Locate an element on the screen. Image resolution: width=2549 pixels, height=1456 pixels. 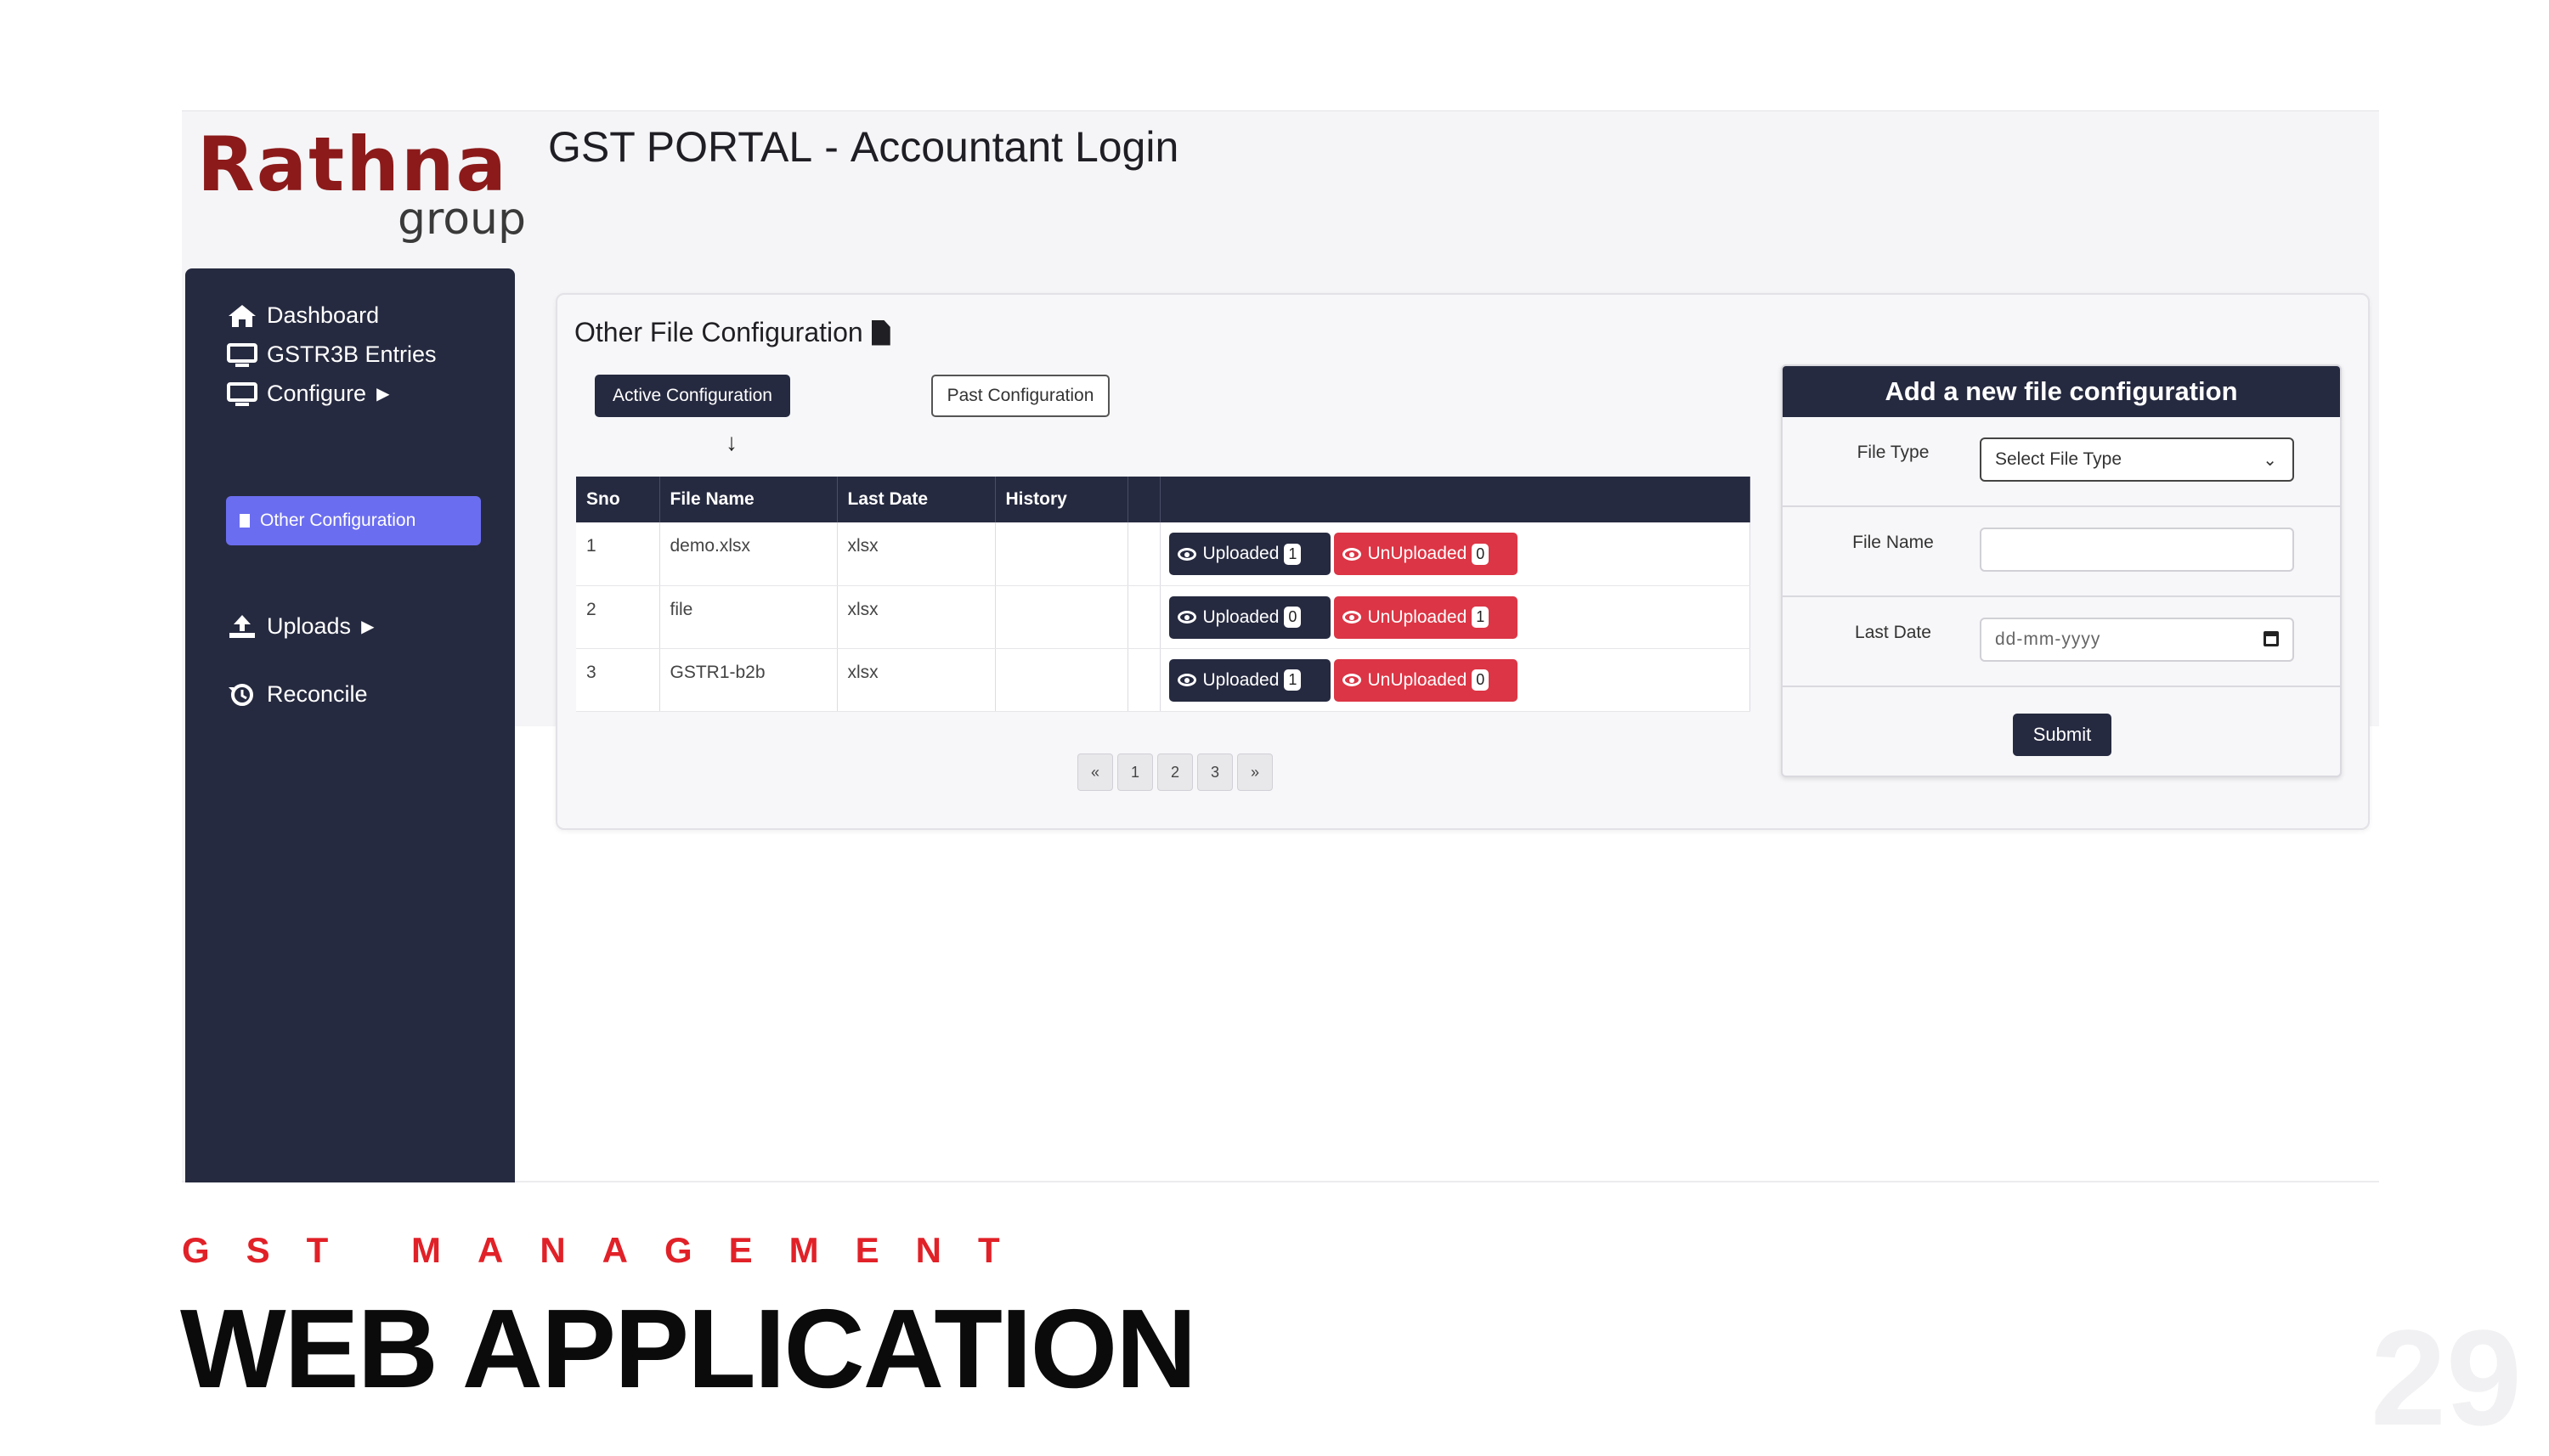
pagination: « 1 2 3 » is located at coordinates (1177, 772).